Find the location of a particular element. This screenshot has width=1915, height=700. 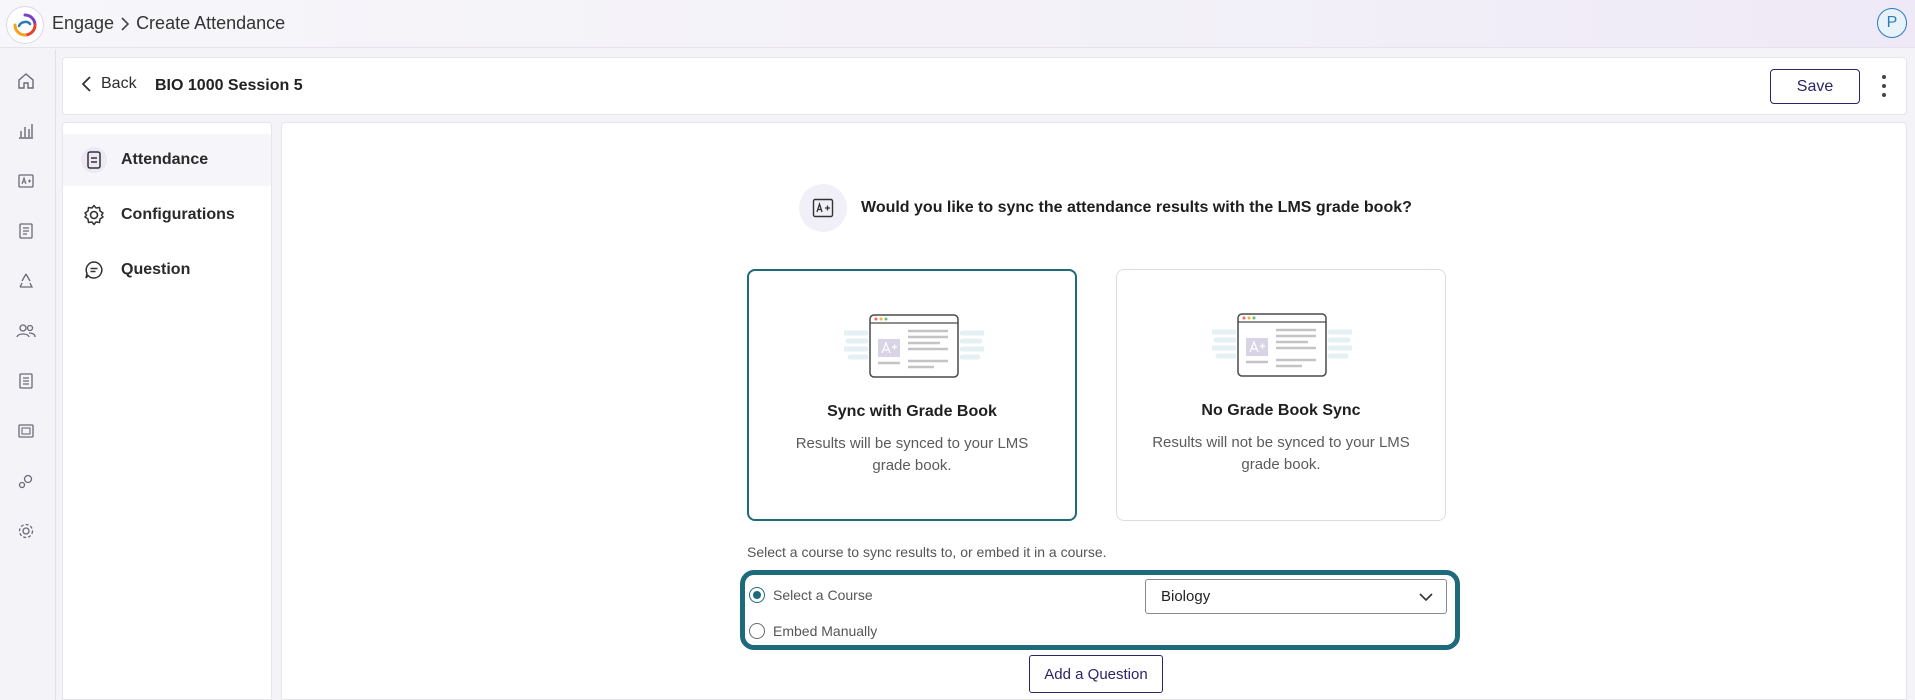

breadcrumb-page: Create Attendance is located at coordinates (211, 23).